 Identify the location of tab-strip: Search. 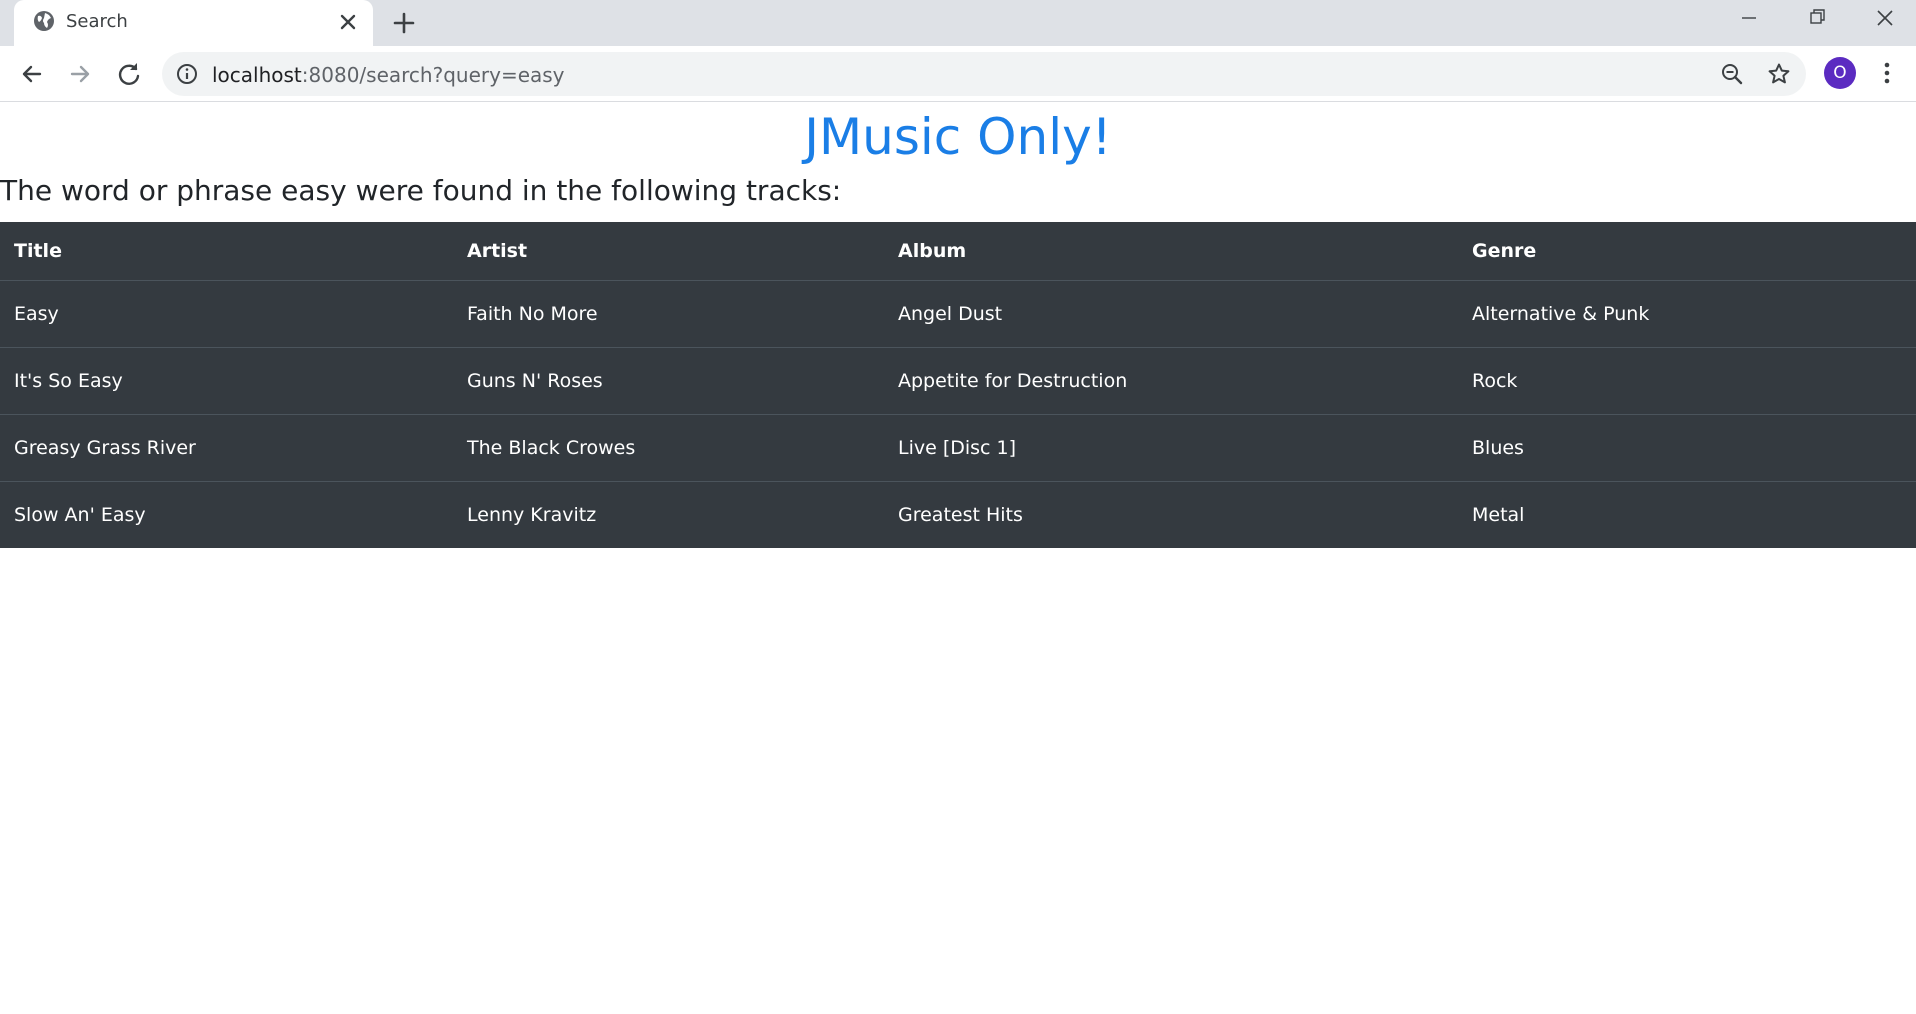
(958, 23).